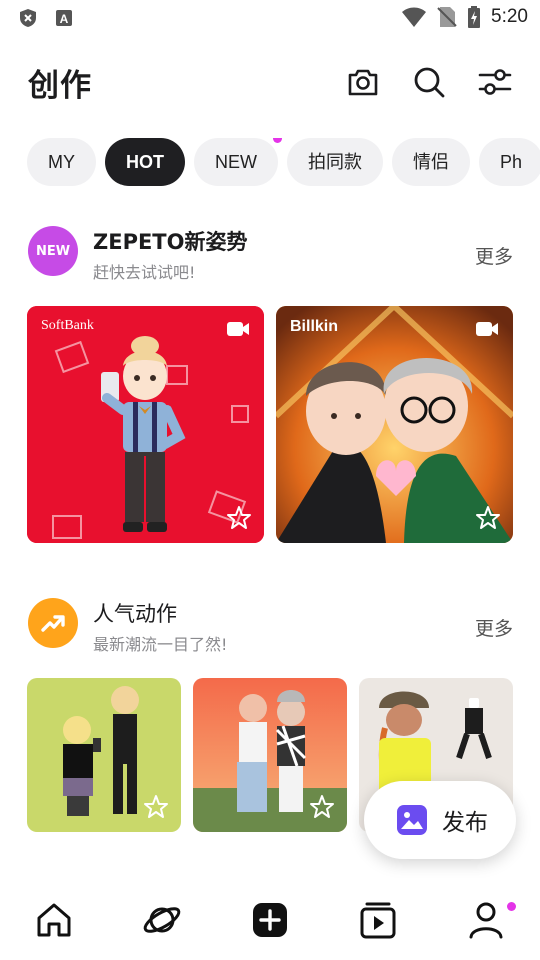 The width and height of the screenshot is (540, 960). Describe the element at coordinates (447, 17) in the screenshot. I see `no-sim-icon` at that location.